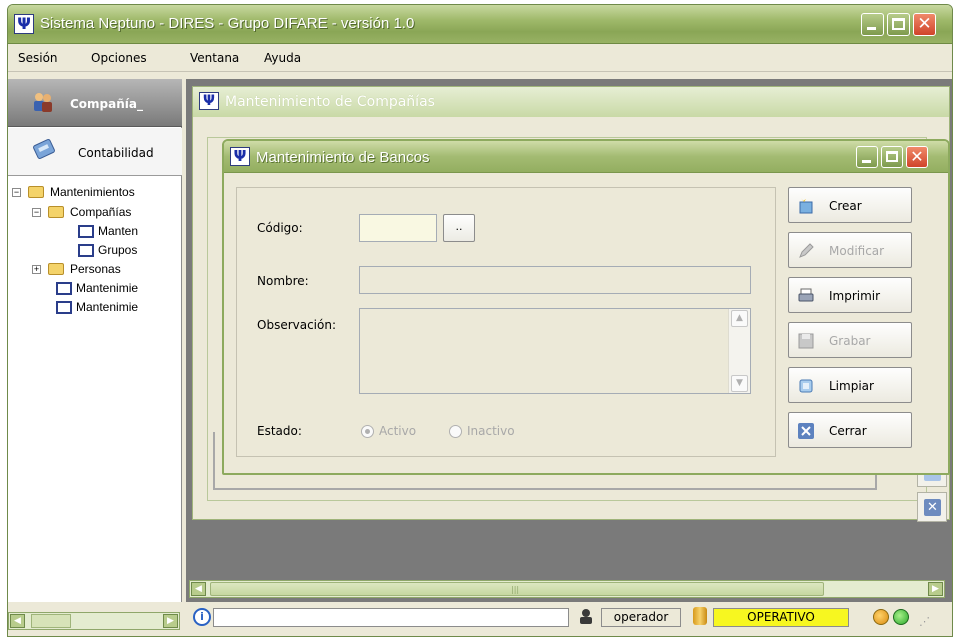 The height and width of the screenshot is (637, 960). What do you see at coordinates (480, 58) in the screenshot?
I see `menu-bar: Sesión Opciones Ventana Ayuda` at bounding box center [480, 58].